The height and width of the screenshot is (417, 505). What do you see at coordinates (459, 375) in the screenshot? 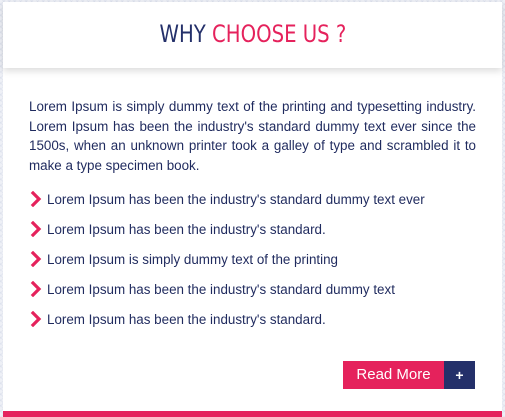
I see `expand-button: +` at bounding box center [459, 375].